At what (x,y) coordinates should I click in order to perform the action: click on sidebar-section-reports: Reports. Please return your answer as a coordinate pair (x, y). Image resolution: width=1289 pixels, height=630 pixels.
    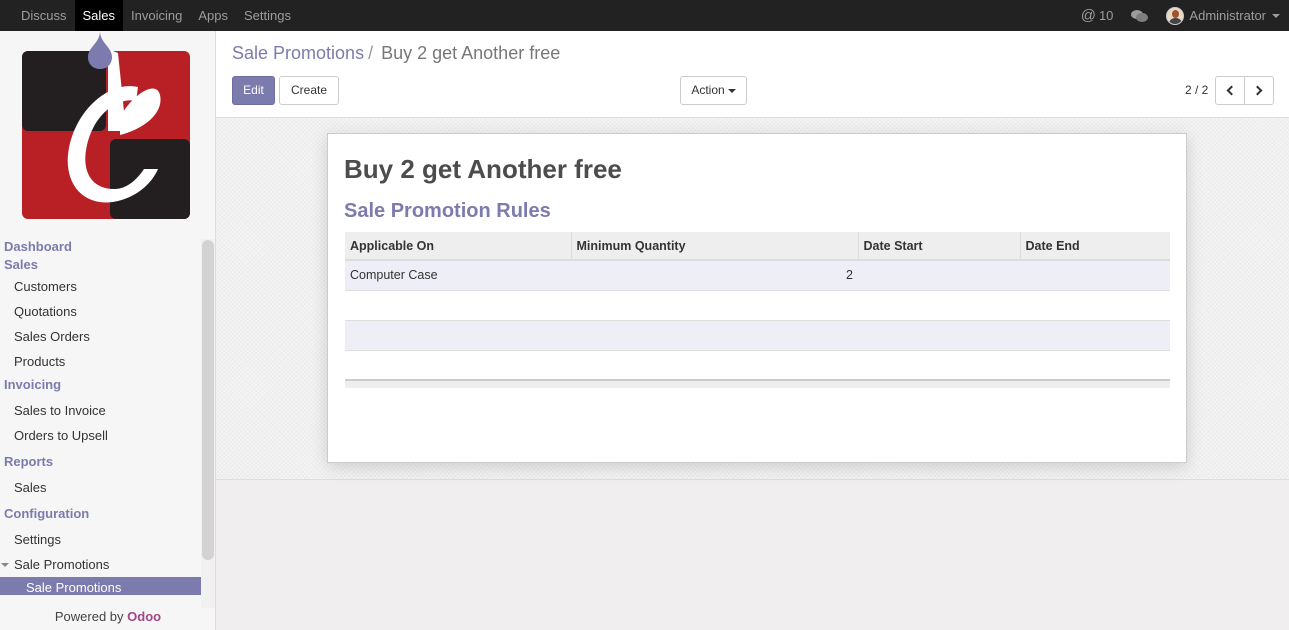
    Looking at the image, I should click on (100, 462).